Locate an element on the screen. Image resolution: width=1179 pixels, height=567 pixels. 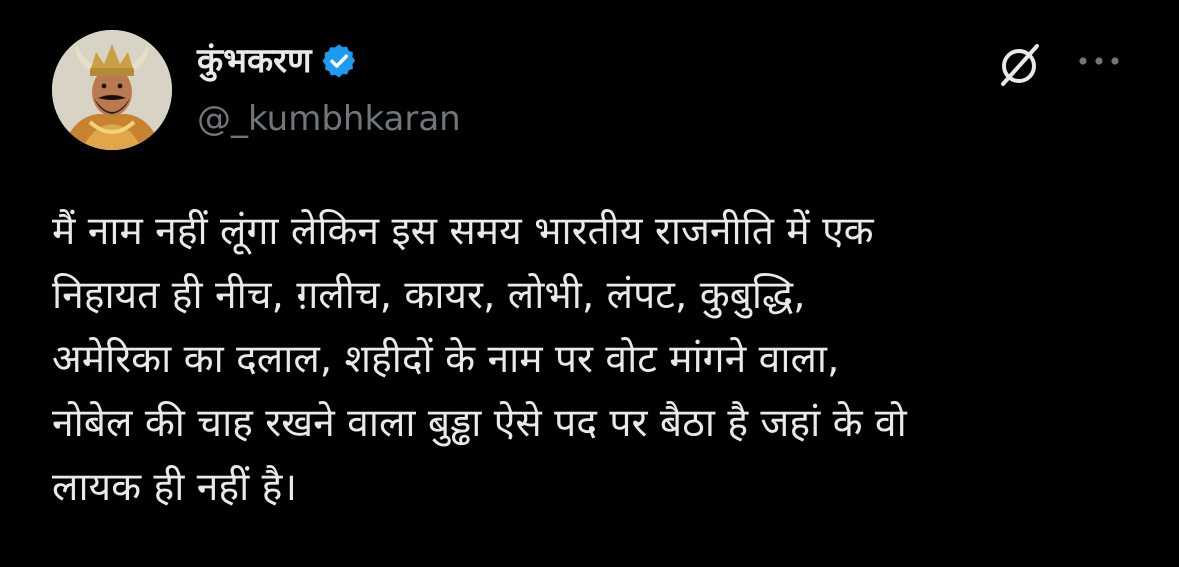
more-options-icon is located at coordinates (1099, 61).